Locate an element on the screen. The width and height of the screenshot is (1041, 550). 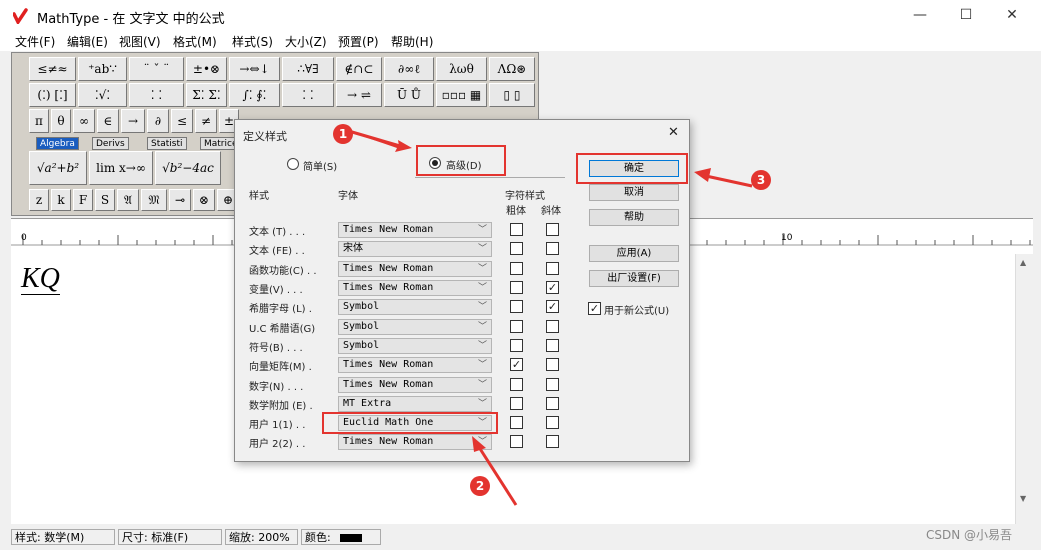
palette-greek-lower: λωθ is located at coordinates (461, 69).